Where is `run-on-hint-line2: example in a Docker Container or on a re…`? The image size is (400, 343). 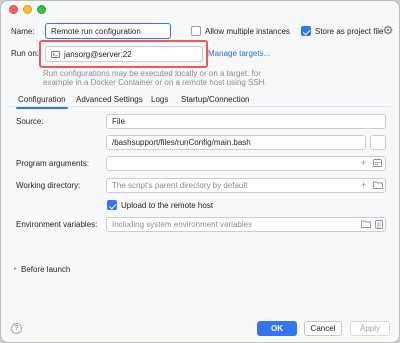 run-on-hint-line2: example in a Docker Container or on a re… is located at coordinates (155, 82).